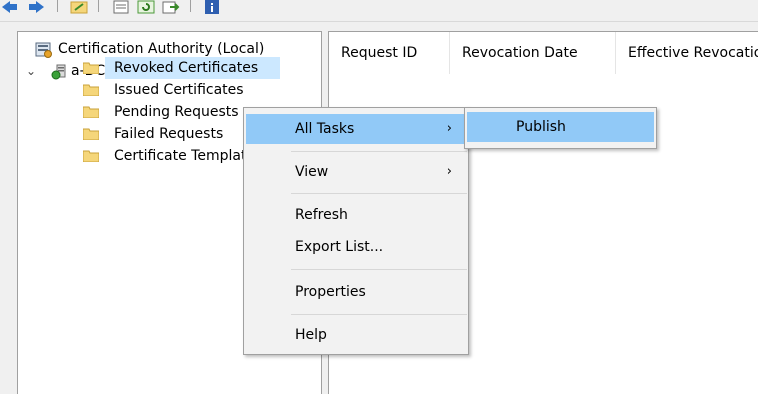  What do you see at coordinates (171, 7) in the screenshot?
I see `export-icon` at bounding box center [171, 7].